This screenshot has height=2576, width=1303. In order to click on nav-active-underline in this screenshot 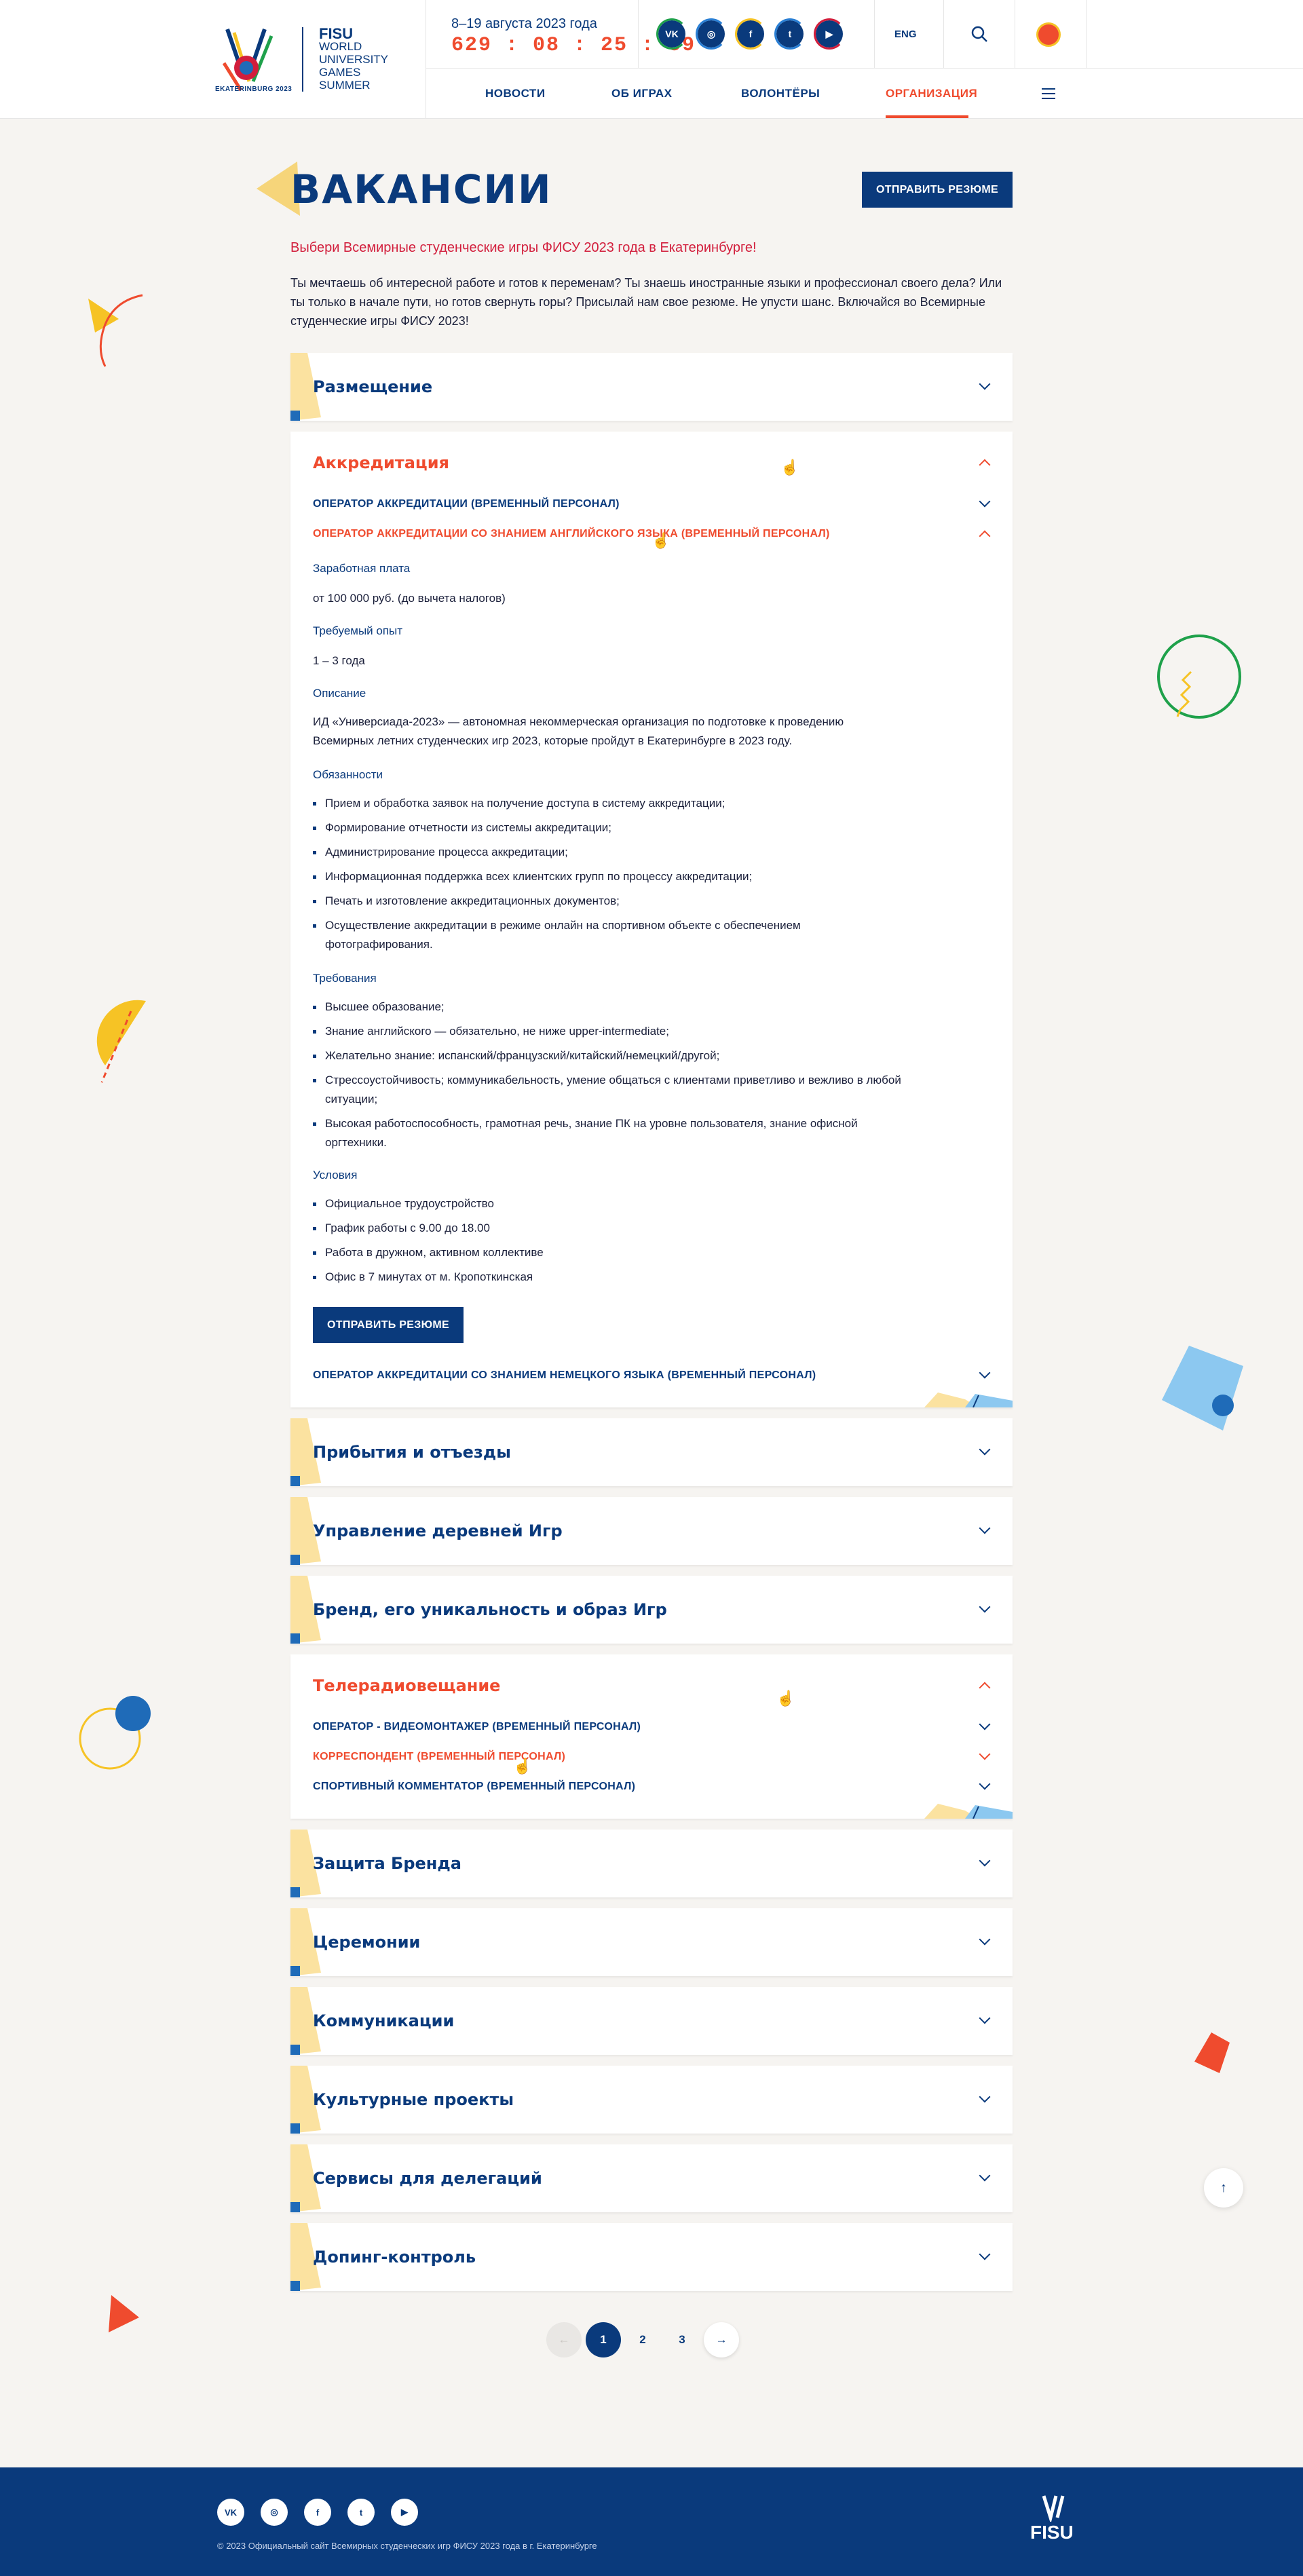, I will do `click(927, 116)`.